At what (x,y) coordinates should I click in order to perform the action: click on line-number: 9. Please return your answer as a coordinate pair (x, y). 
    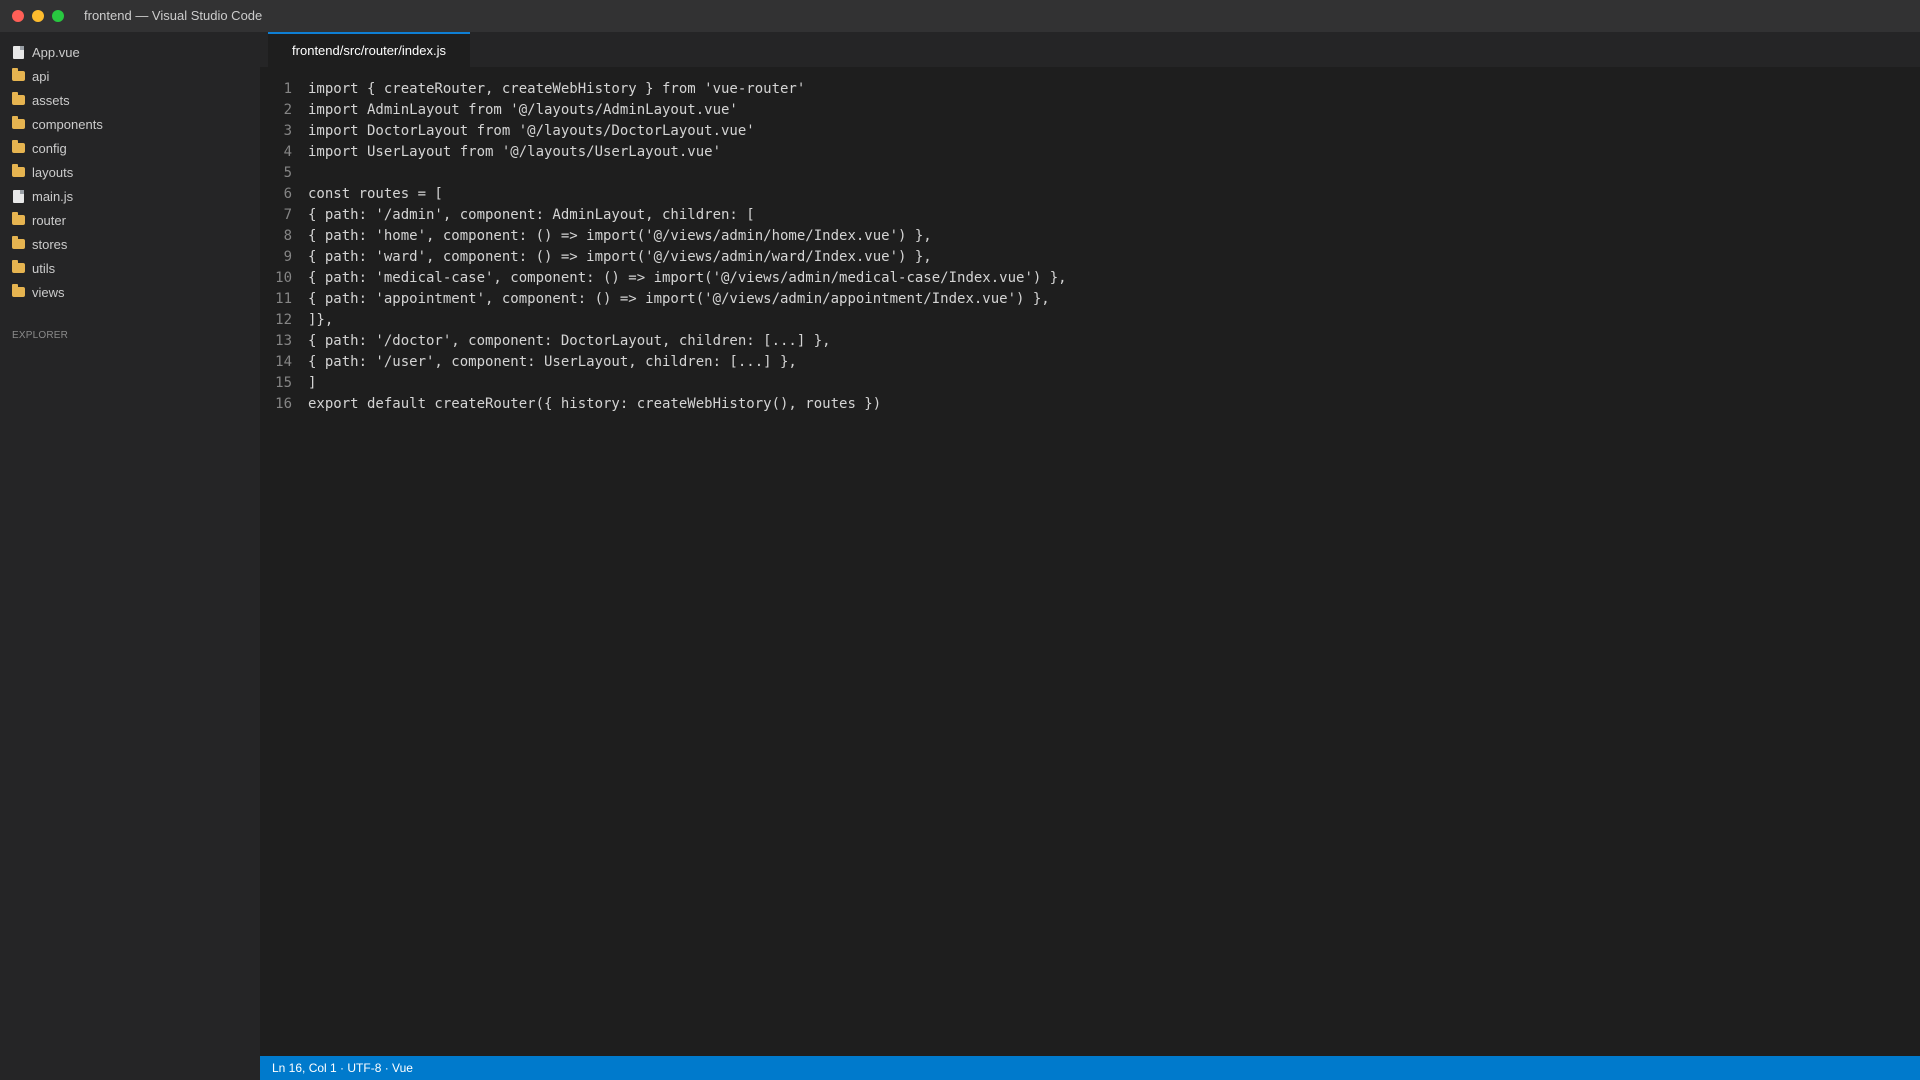
    Looking at the image, I should click on (287, 257).